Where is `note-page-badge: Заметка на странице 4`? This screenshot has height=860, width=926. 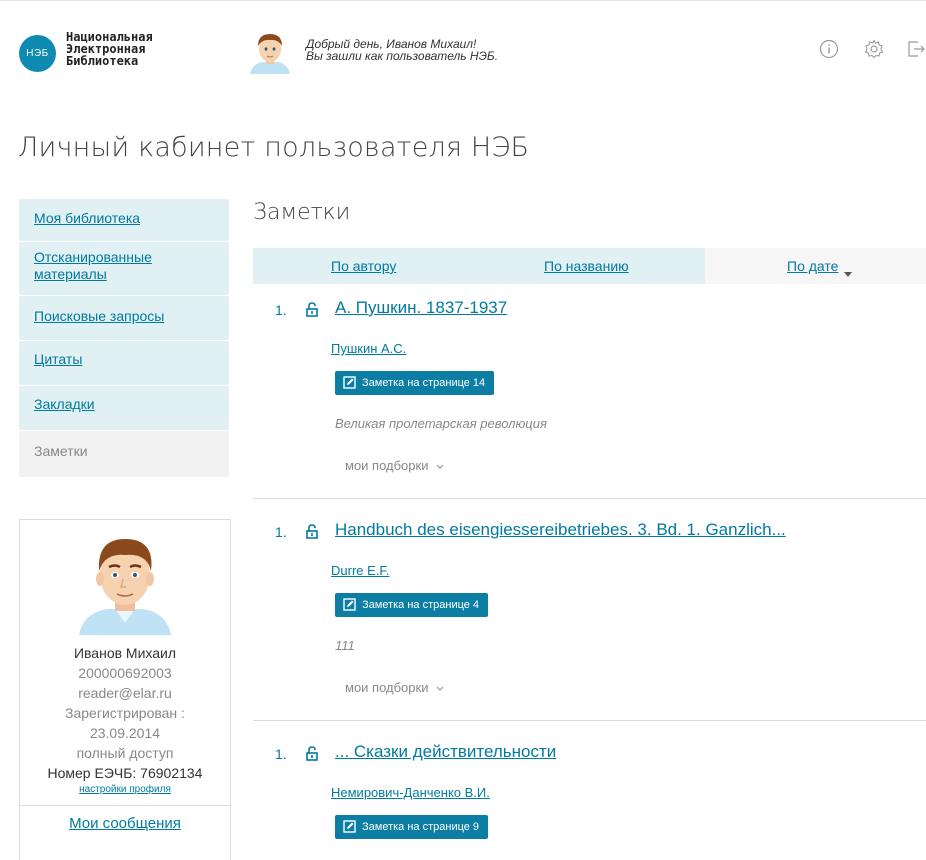 note-page-badge: Заметка на странице 4 is located at coordinates (412, 605).